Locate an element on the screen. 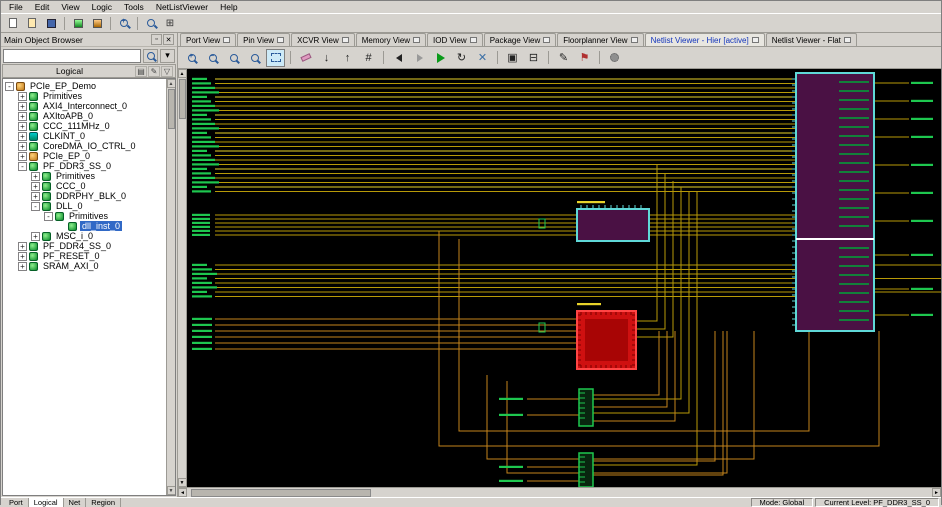 Image resolution: width=942 pixels, height=507 pixels. browser-tab-port: Port is located at coordinates (16, 502).